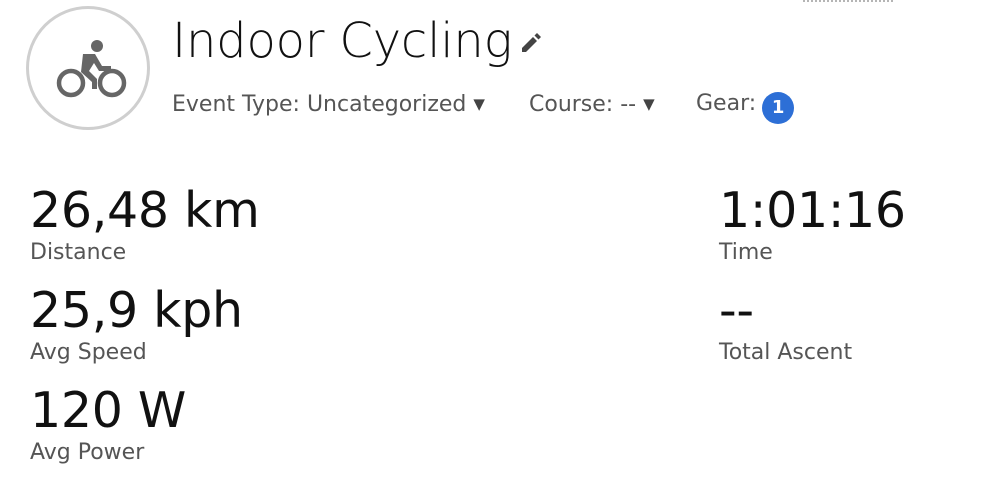 The width and height of the screenshot is (992, 490). I want to click on avg-power-stat: 120 W Avg Power, so click(108, 424).